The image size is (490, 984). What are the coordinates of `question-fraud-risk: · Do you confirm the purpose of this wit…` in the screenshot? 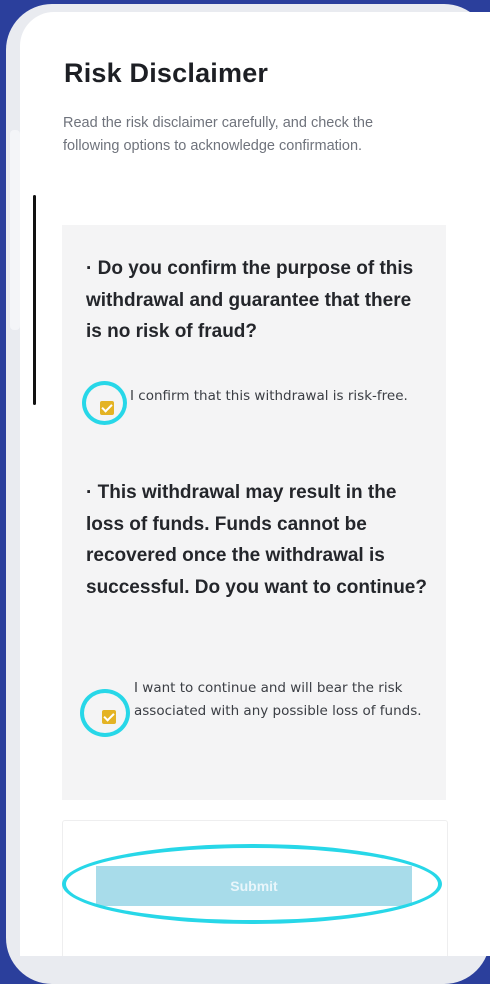 It's located at (250, 300).